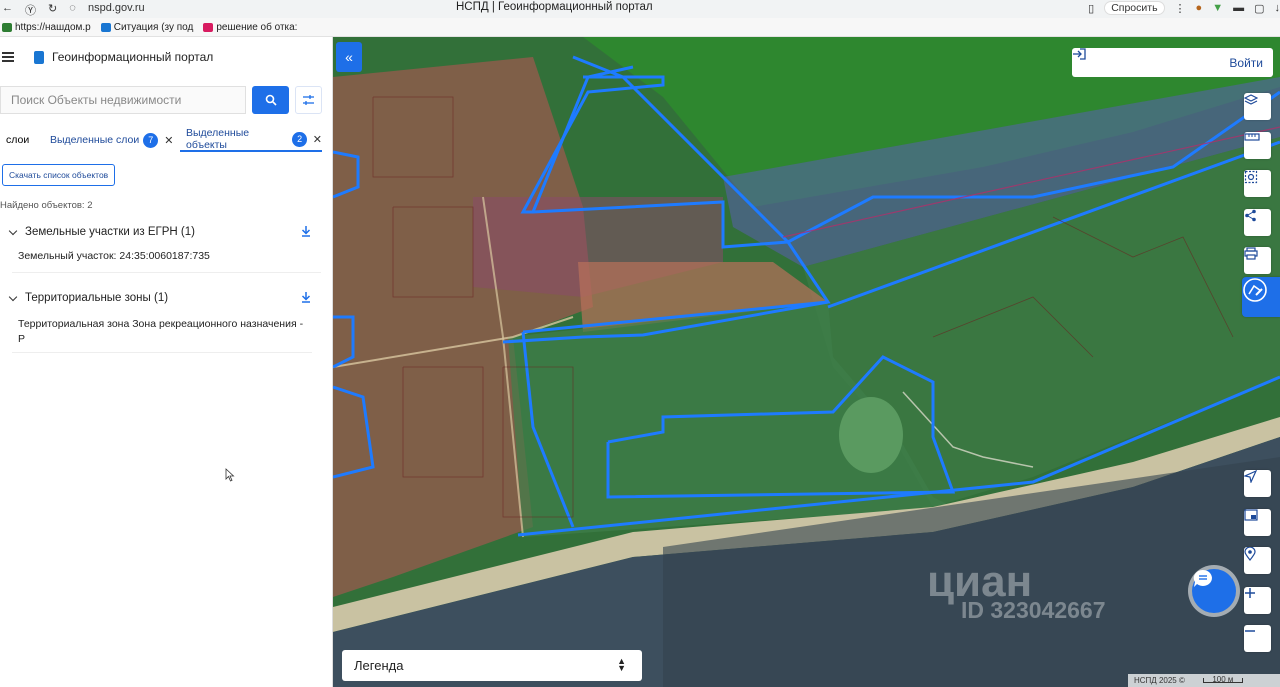 The width and height of the screenshot is (1280, 687). What do you see at coordinates (1252, 137) in the screenshot?
I see `ruler-icon` at bounding box center [1252, 137].